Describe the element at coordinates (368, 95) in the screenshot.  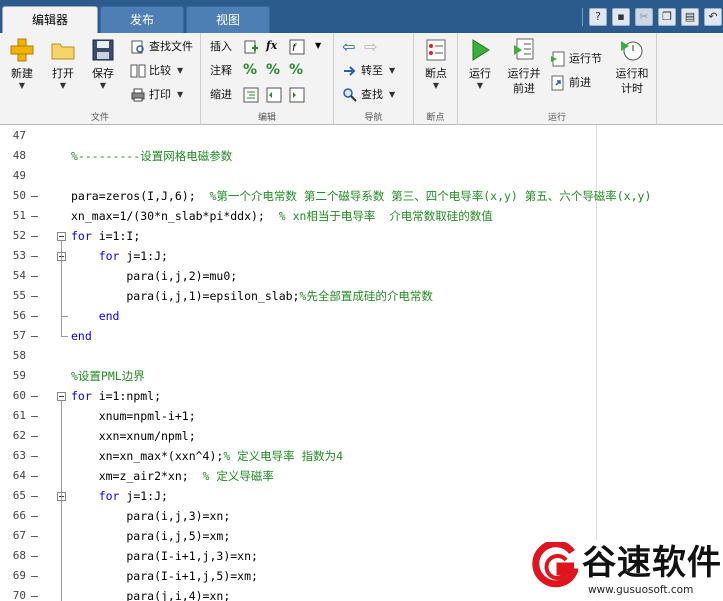
I see `find-button: 查找 ▼` at that location.